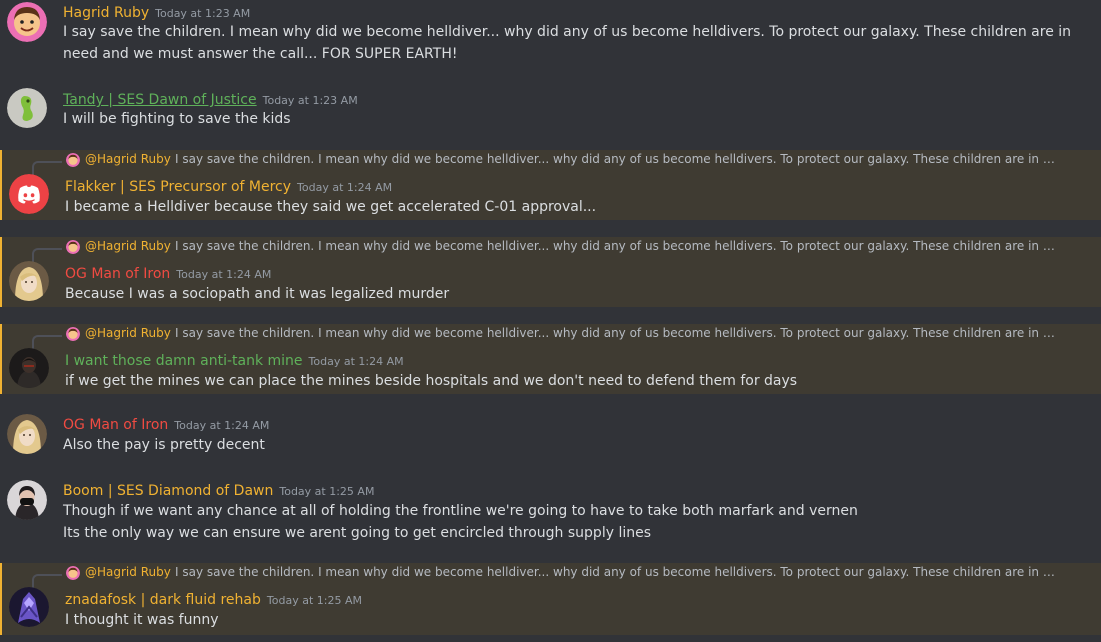  I want to click on author-name: Hagrid Ruby, so click(106, 13).